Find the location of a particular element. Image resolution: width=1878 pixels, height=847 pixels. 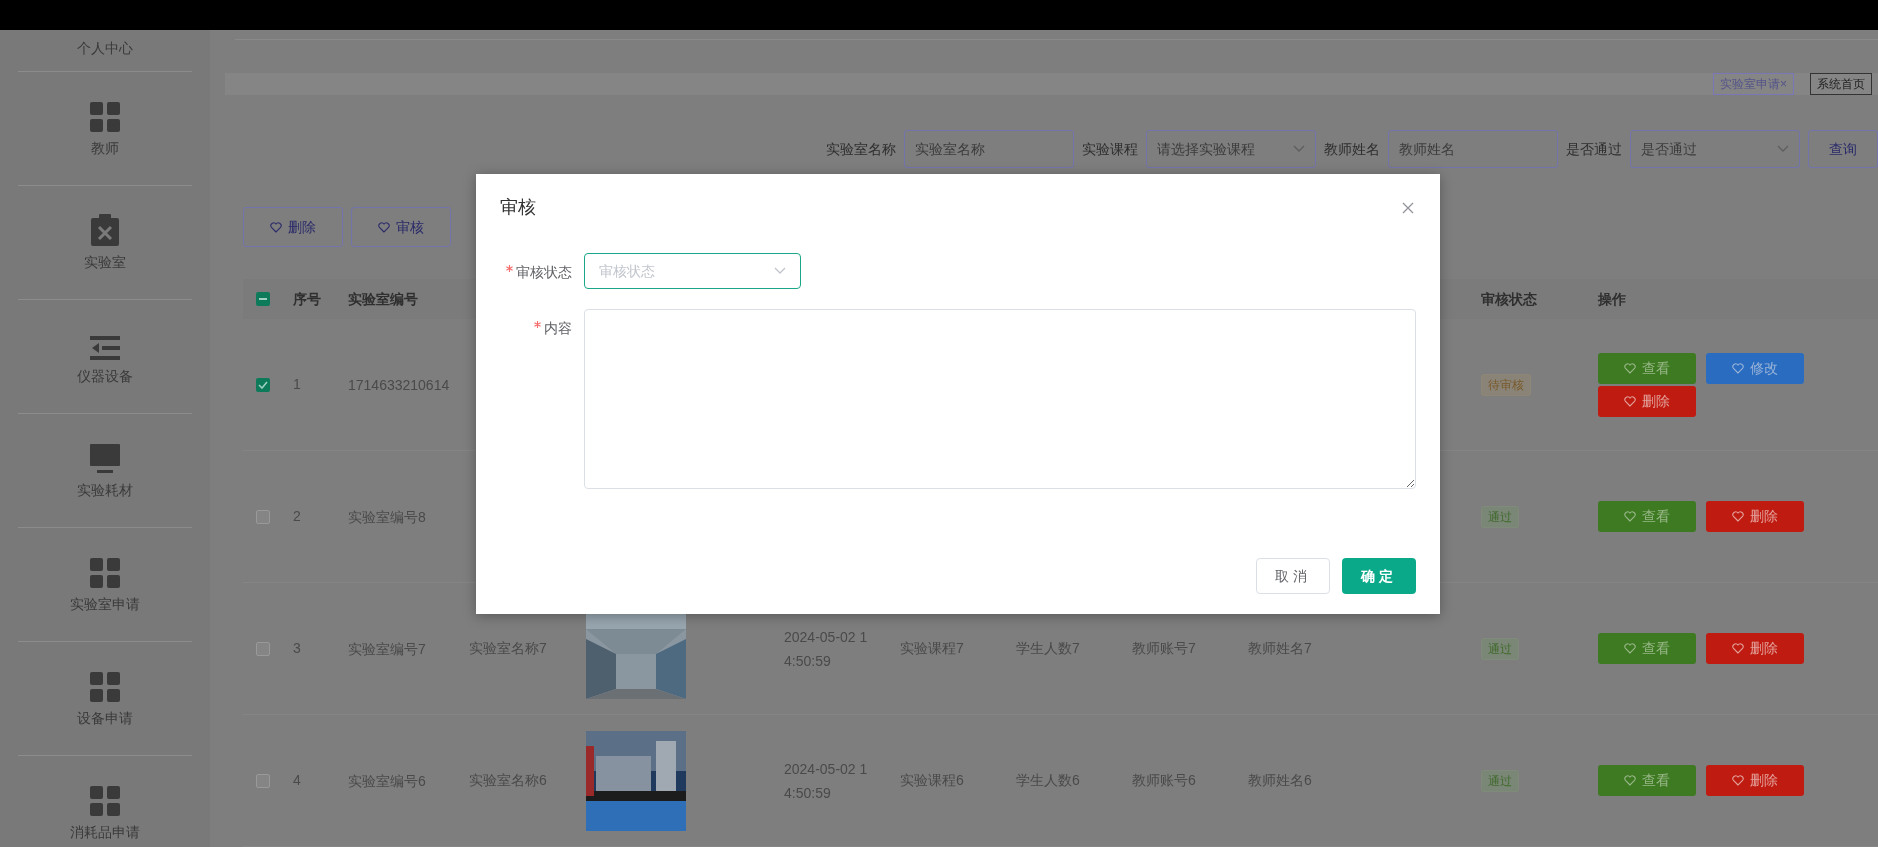

field-label: 审核状态 is located at coordinates (544, 272).